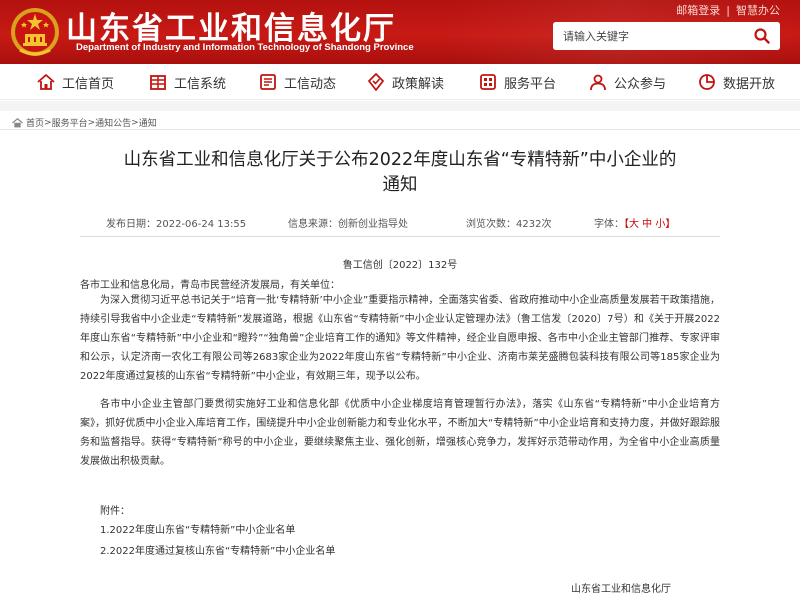  Describe the element at coordinates (418, 84) in the screenshot. I see `nav-label: 政策解读` at that location.